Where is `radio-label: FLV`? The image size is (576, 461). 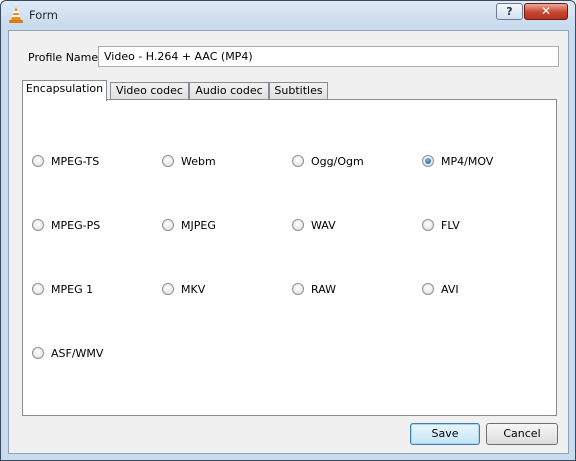 radio-label: FLV is located at coordinates (450, 225).